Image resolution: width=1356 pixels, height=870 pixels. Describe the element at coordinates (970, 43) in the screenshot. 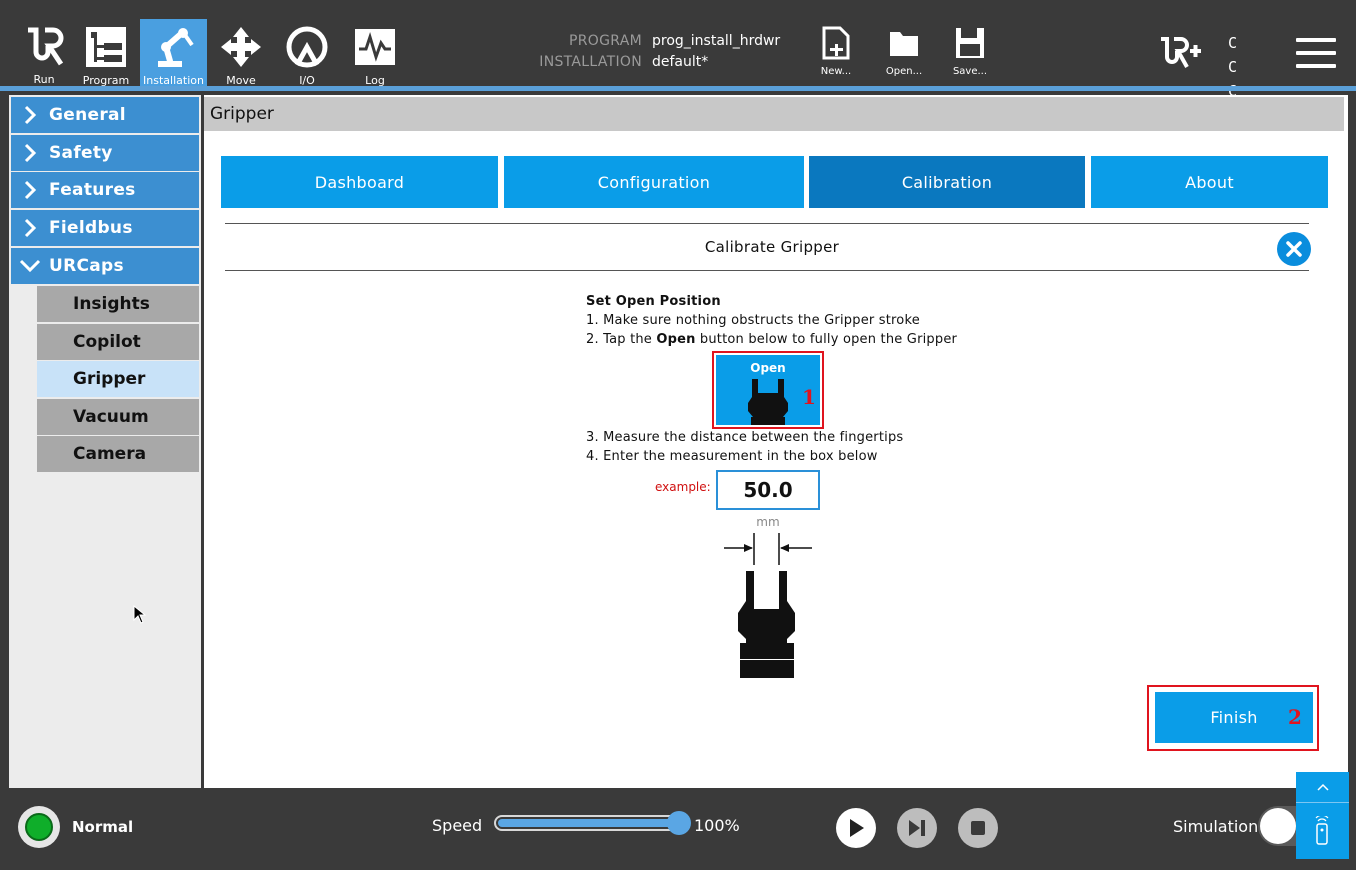

I see `save-disk-icon` at that location.